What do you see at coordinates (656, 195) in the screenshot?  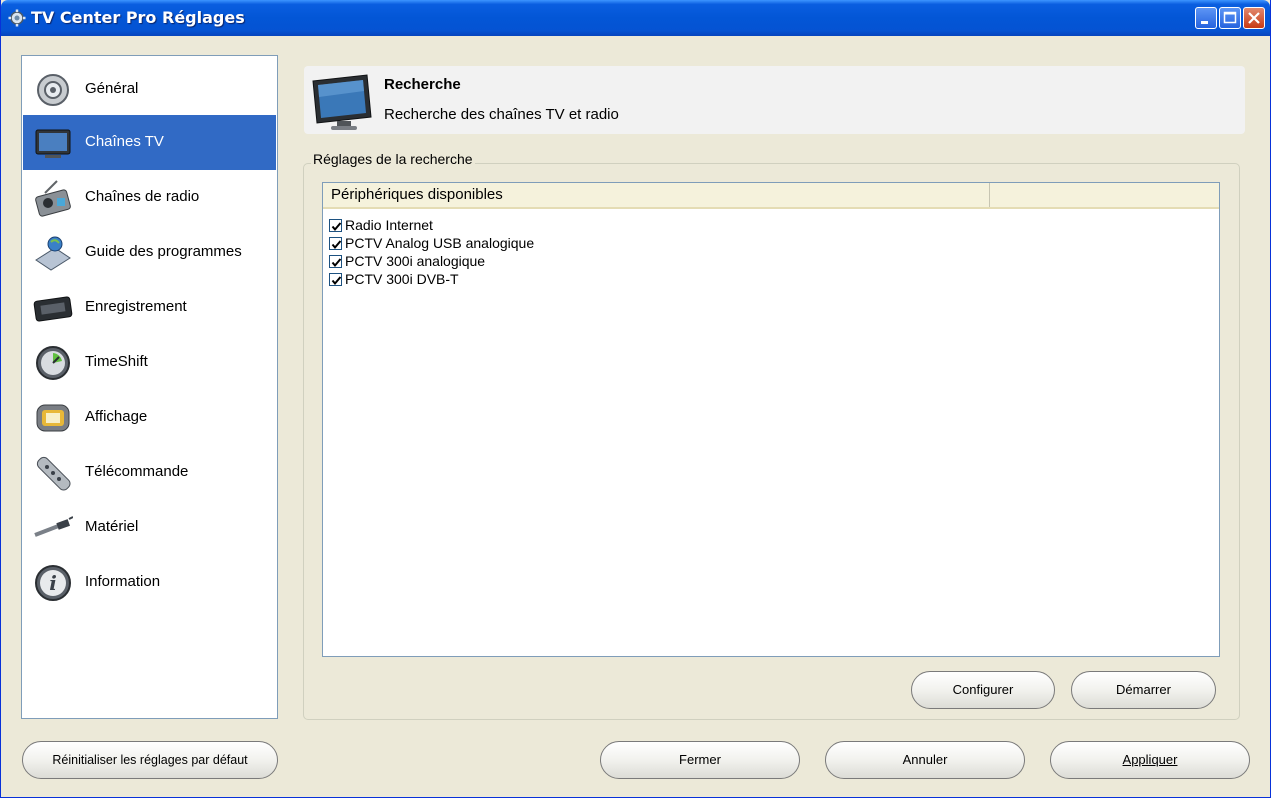 I see `column-header-devices: Périphériques disponibles` at bounding box center [656, 195].